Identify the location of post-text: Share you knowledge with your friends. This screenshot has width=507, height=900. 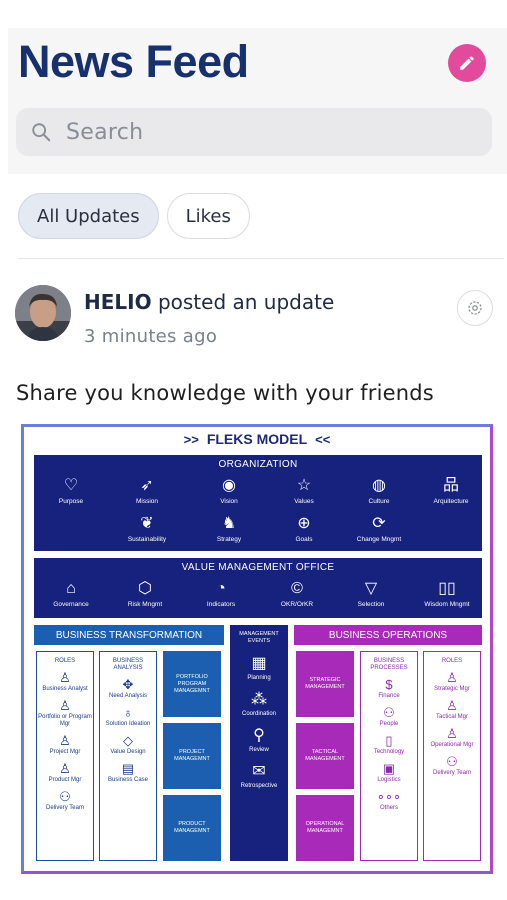
(225, 393).